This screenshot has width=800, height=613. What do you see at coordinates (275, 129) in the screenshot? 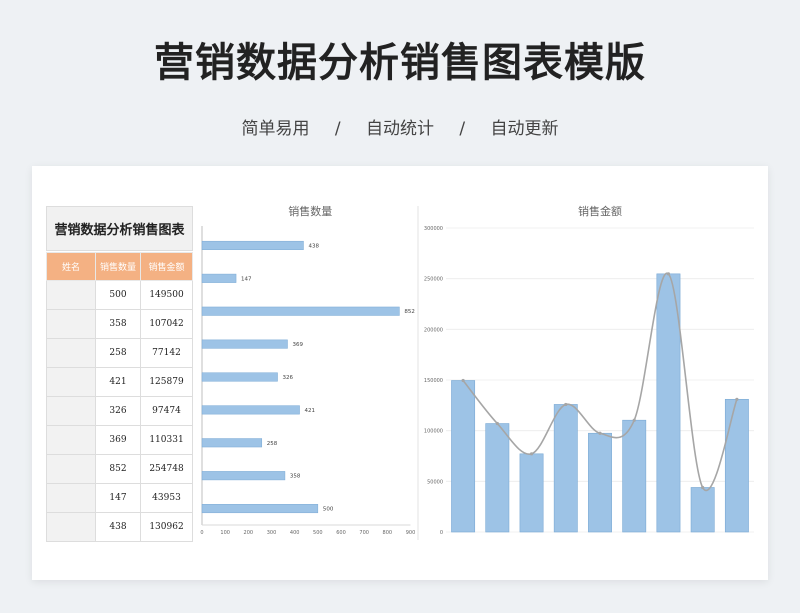
I see `feature-1: 简单易用` at bounding box center [275, 129].